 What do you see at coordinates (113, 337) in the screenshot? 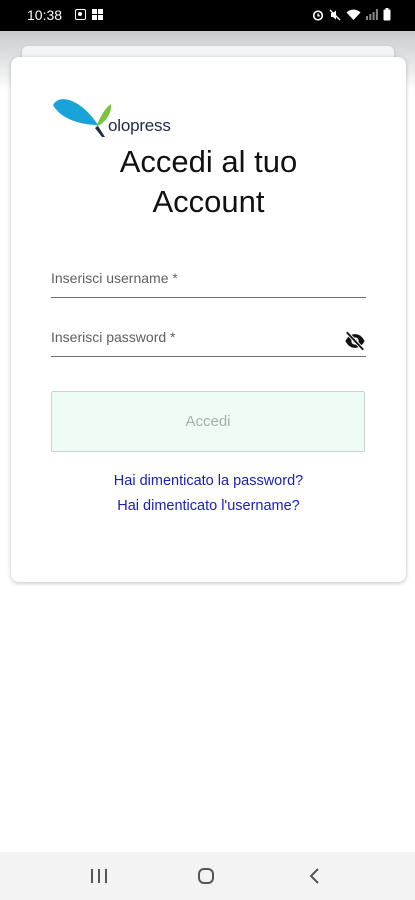
I see `password-label: Inserisci password *` at bounding box center [113, 337].